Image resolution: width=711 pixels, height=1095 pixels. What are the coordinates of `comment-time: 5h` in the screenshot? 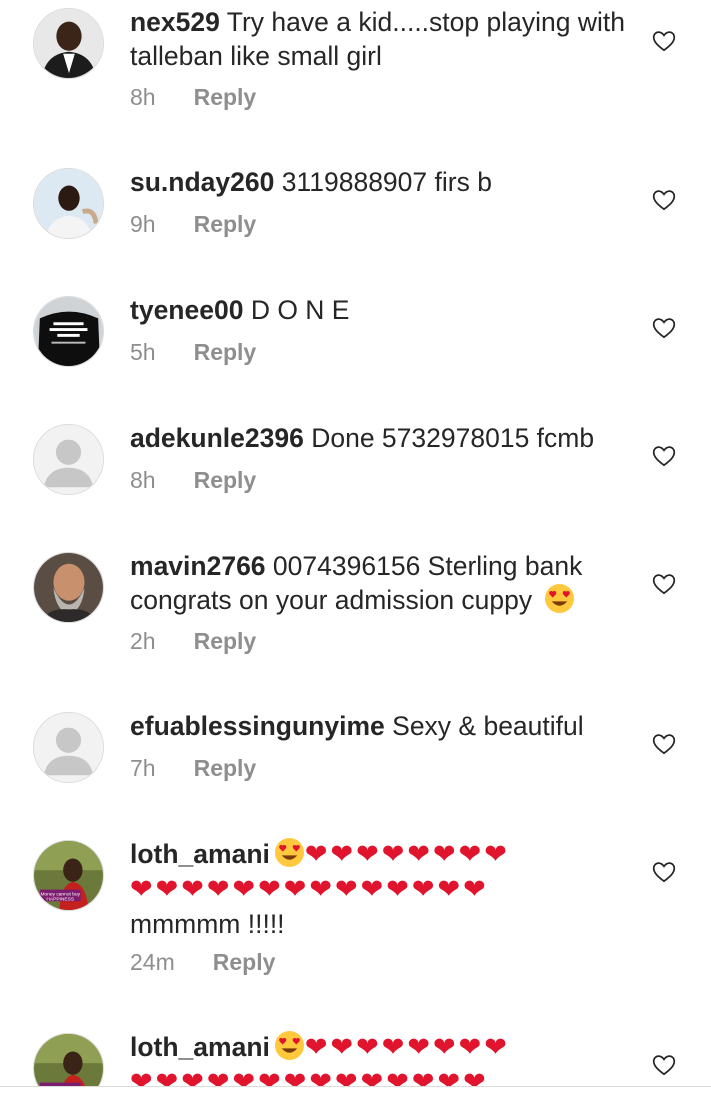 It's located at (143, 352).